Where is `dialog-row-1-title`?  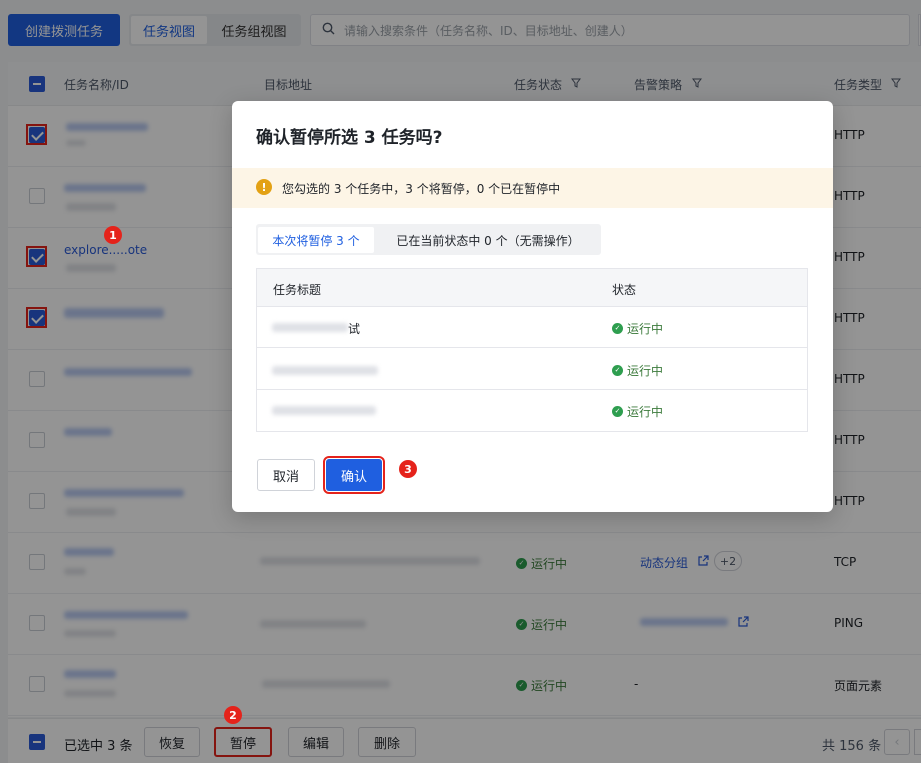
dialog-row-1-title is located at coordinates (310, 327).